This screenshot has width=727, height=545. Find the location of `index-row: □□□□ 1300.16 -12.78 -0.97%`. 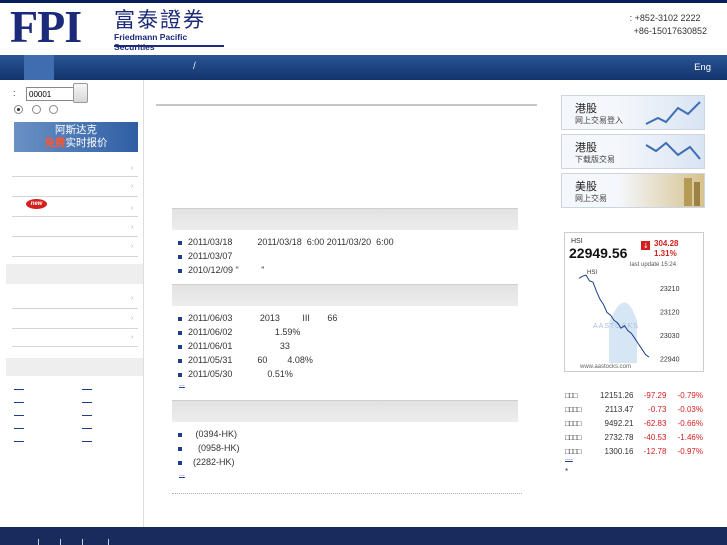

index-row: □□□□ 1300.16 -12.78 -0.97% is located at coordinates (634, 451).